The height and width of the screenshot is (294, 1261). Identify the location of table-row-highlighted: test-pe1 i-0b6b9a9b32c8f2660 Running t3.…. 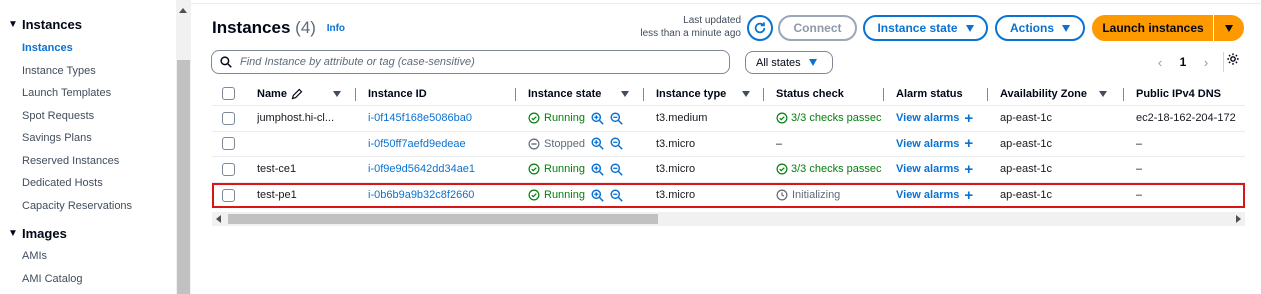
(728, 195).